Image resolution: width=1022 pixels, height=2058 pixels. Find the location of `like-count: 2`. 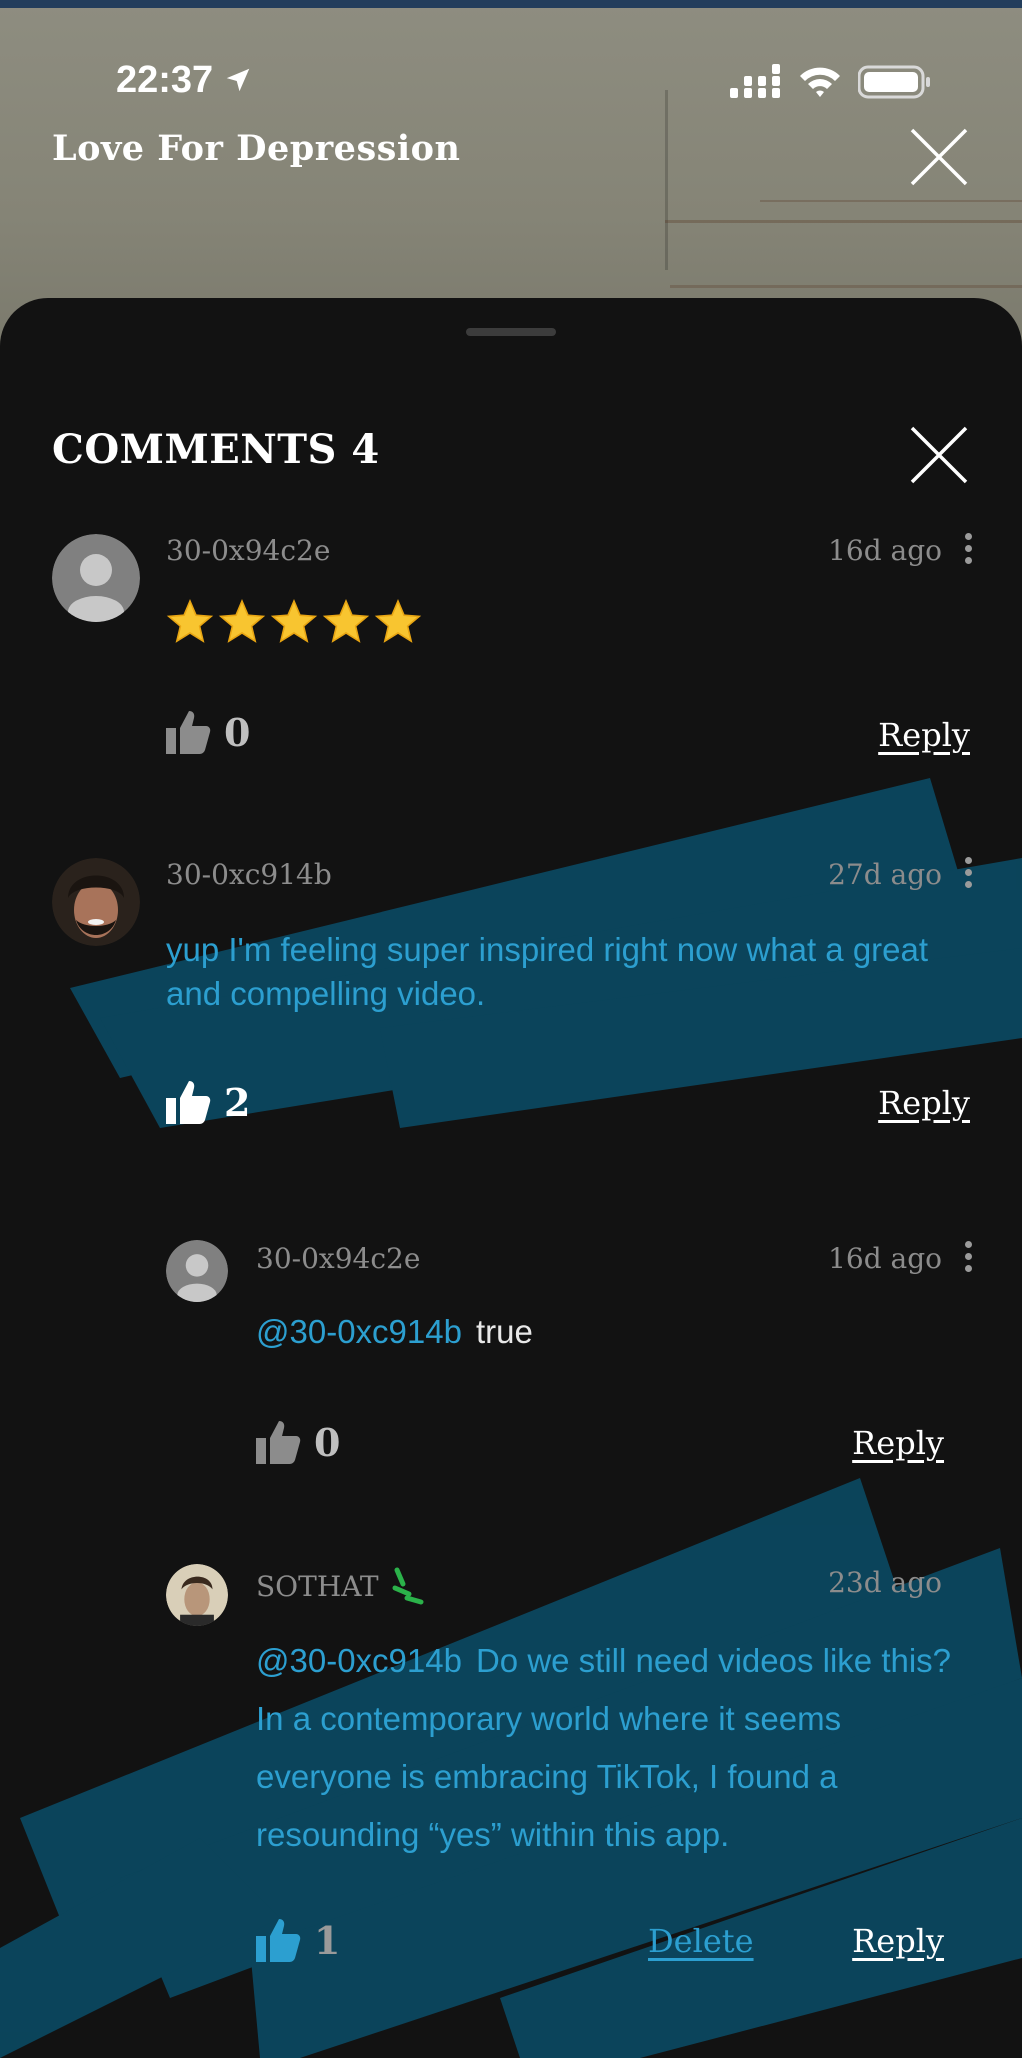

like-count: 2 is located at coordinates (237, 1102).